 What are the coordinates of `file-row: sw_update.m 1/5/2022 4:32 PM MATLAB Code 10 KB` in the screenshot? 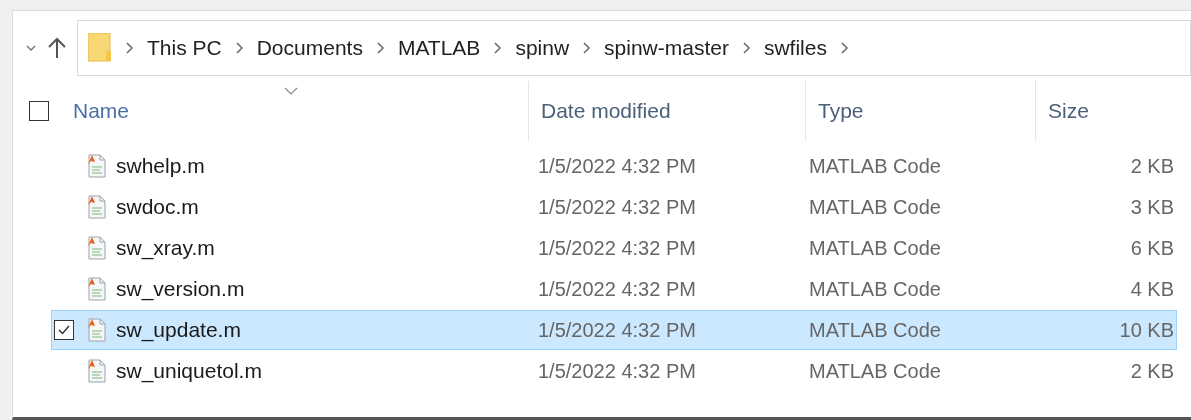 It's located at (614, 329).